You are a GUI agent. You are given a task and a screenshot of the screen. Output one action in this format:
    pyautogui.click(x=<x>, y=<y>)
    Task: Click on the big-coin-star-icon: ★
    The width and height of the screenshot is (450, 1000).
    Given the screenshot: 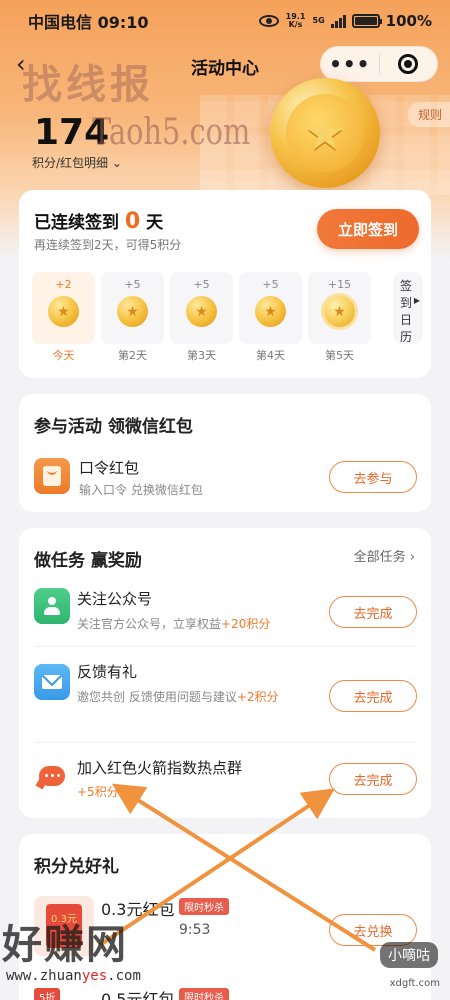 What is the action you would take?
    pyautogui.click(x=339, y=311)
    